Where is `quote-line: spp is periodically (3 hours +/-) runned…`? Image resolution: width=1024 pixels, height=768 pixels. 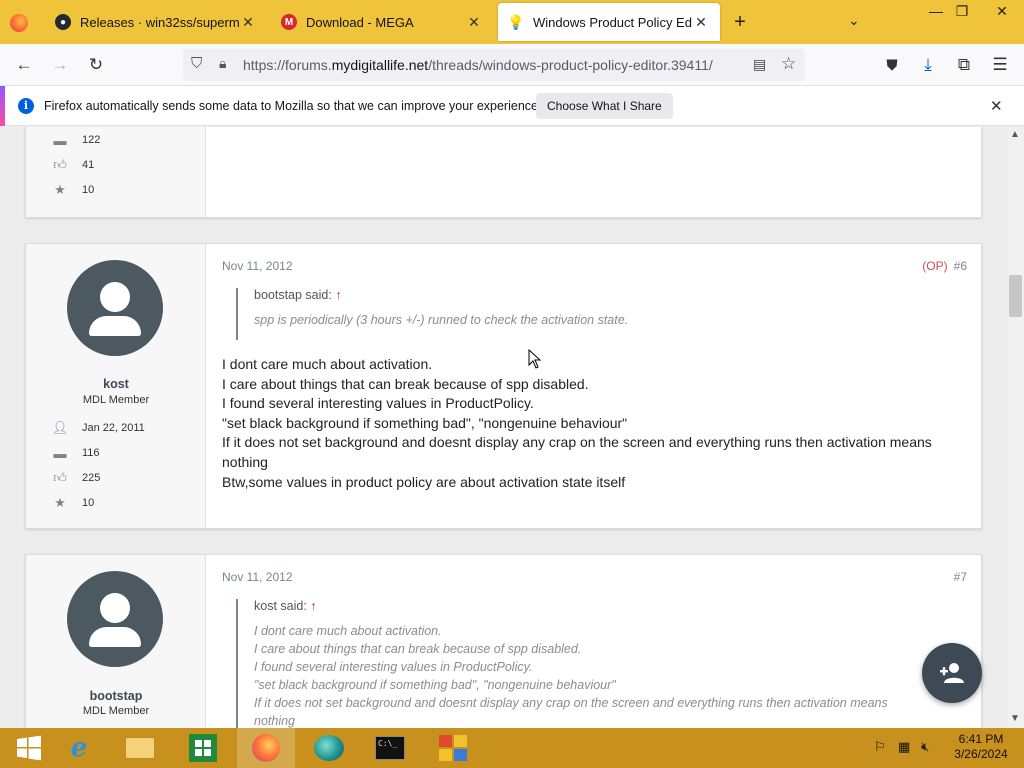
quote-line: spp is periodically (3 hours +/-) runned… is located at coordinates (441, 320).